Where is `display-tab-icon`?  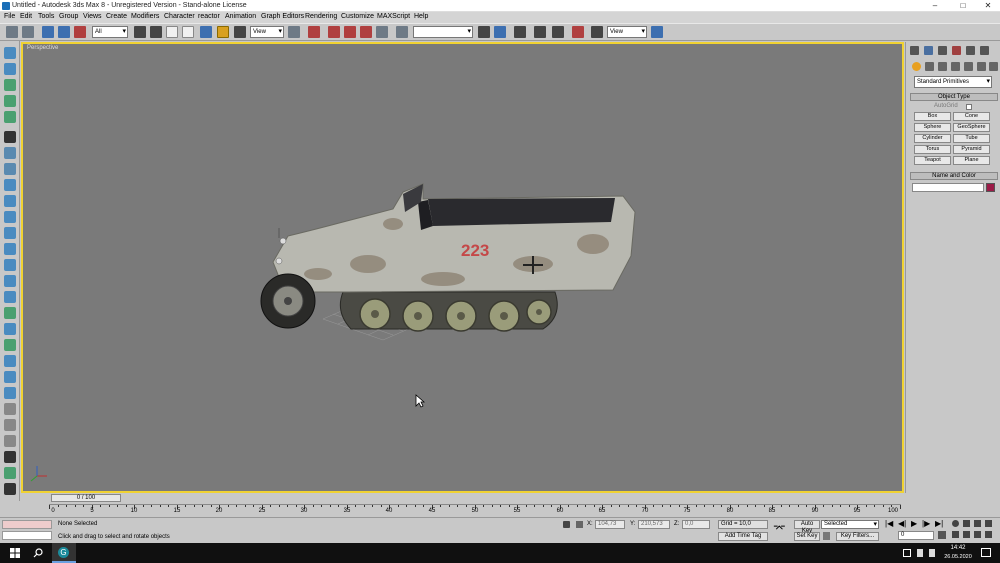 display-tab-icon is located at coordinates (970, 50).